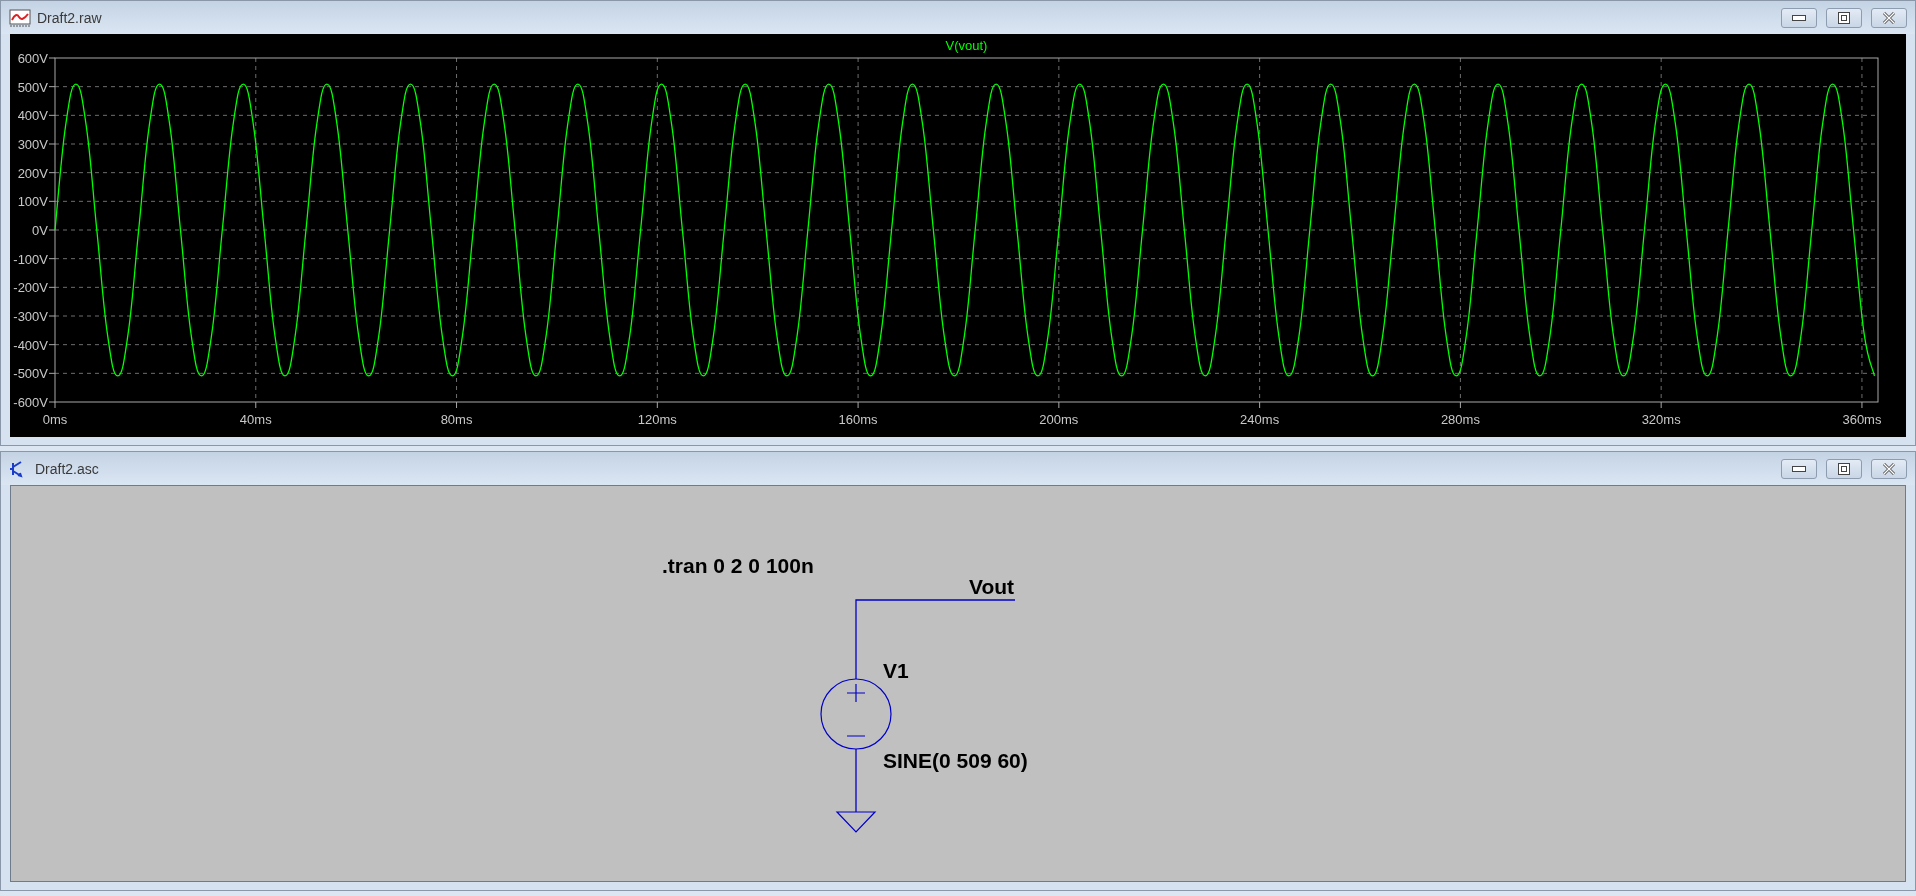  I want to click on y-axis-label: 200V, so click(32, 173).